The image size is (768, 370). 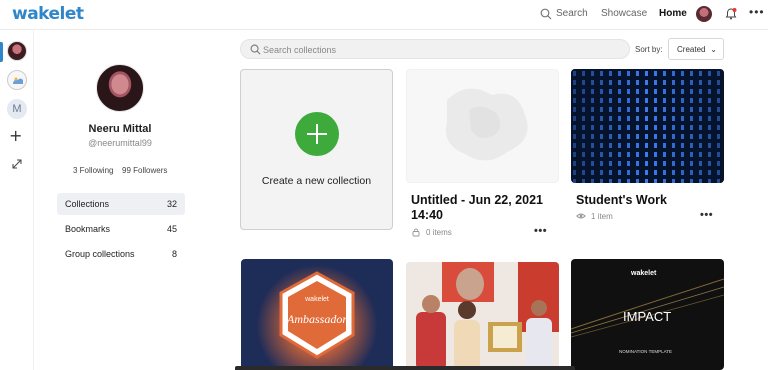 I want to click on ambassador-badge-image: wakelet Ambassador, so click(x=317, y=315).